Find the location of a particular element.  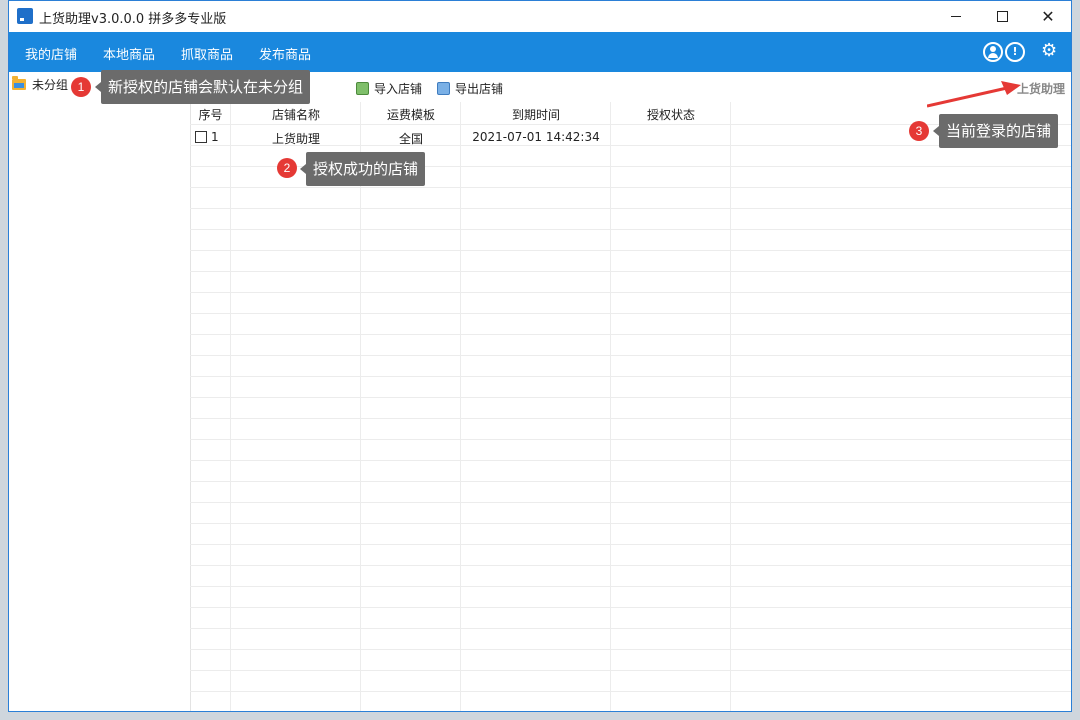

annotation-tooltip-2: 授权成功的店铺 is located at coordinates (362, 169).